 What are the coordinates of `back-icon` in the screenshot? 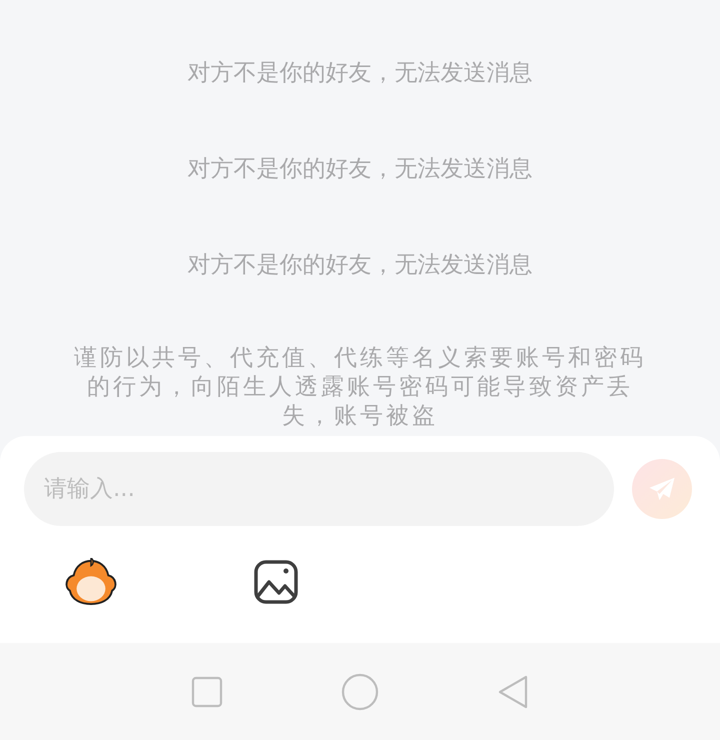 It's located at (513, 692).